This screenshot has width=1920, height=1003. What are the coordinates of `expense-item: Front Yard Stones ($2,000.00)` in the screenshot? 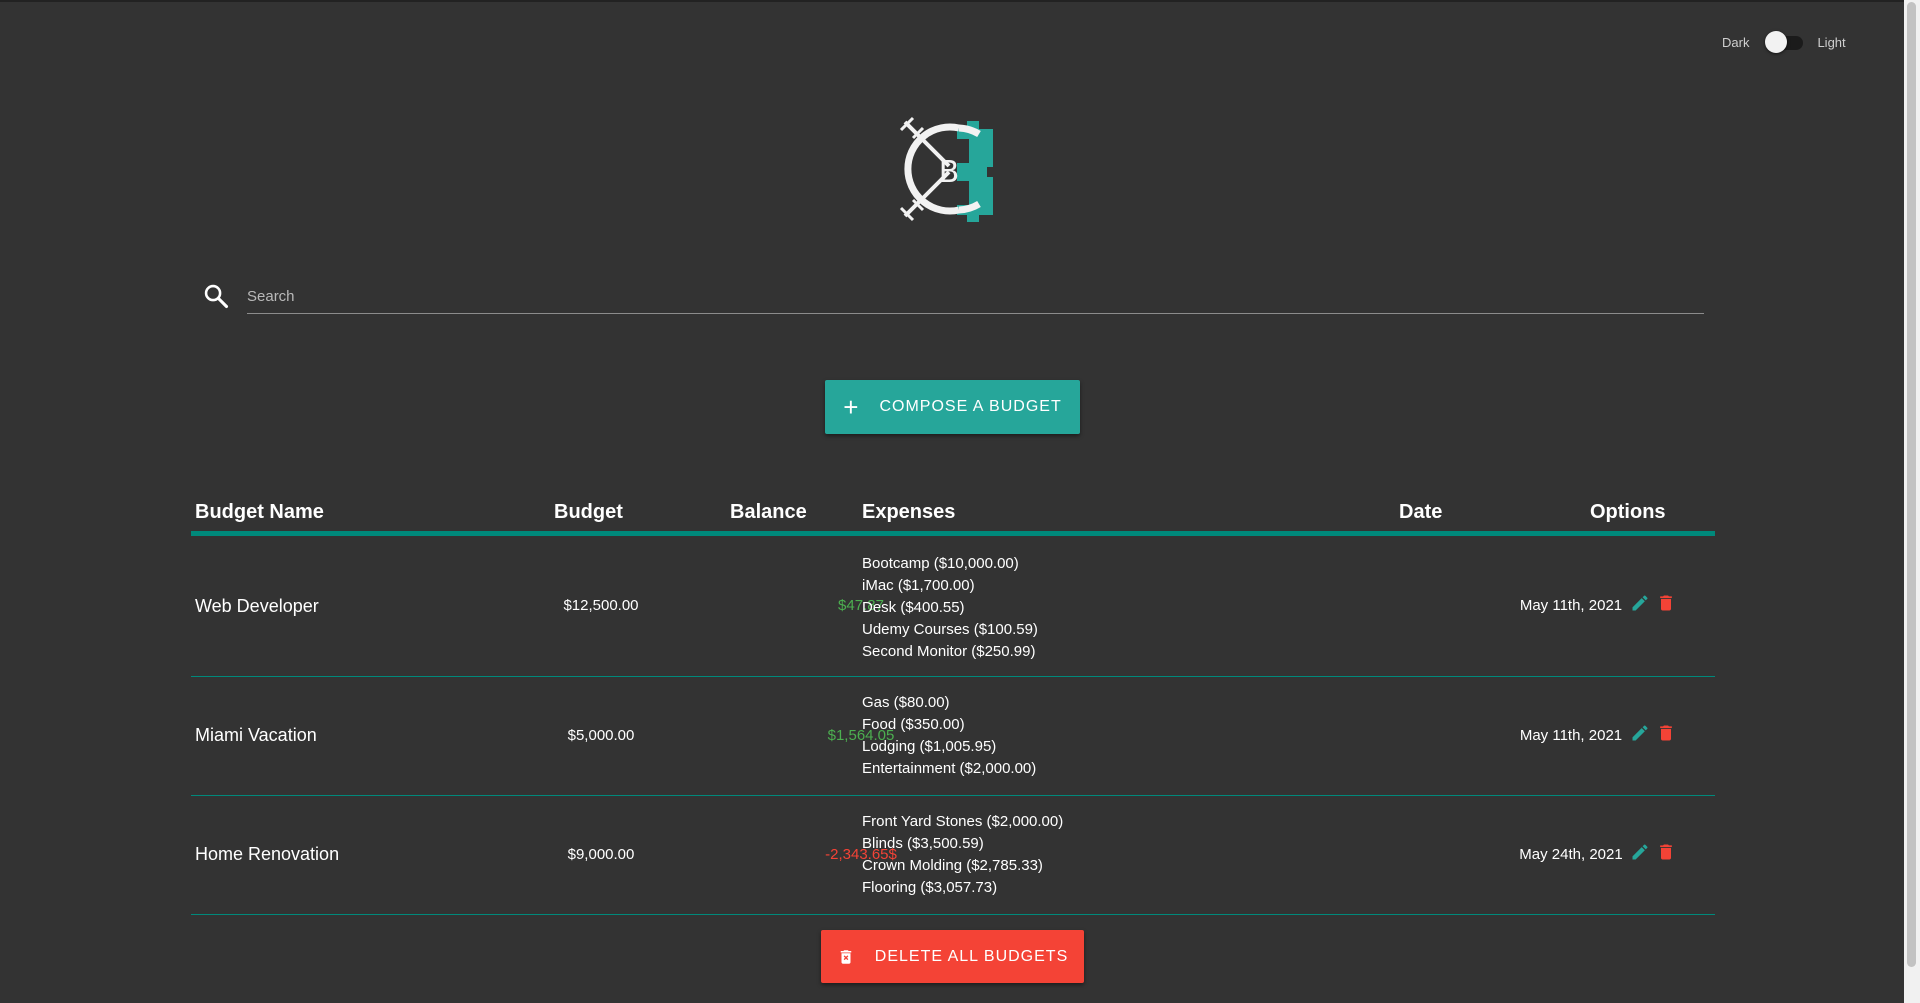 It's located at (963, 821).